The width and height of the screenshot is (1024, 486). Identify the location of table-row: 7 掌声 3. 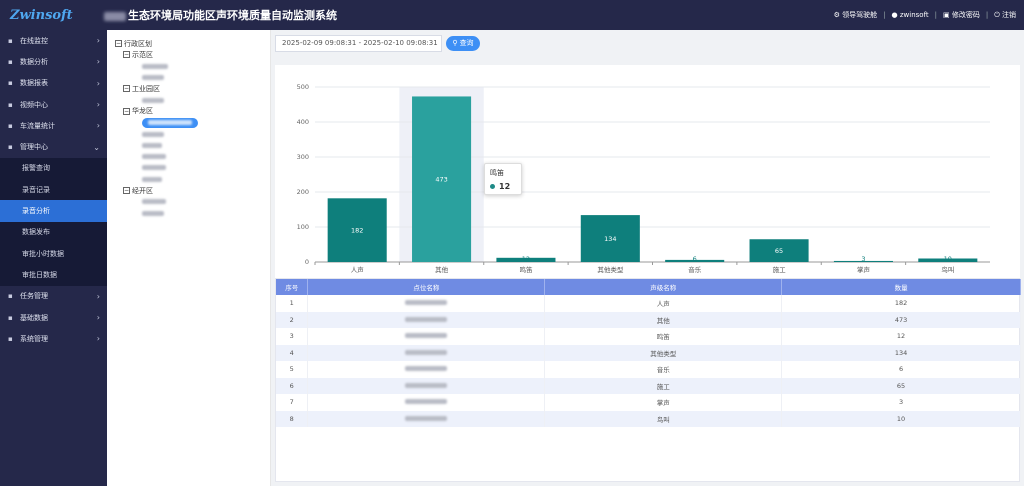
(648, 402).